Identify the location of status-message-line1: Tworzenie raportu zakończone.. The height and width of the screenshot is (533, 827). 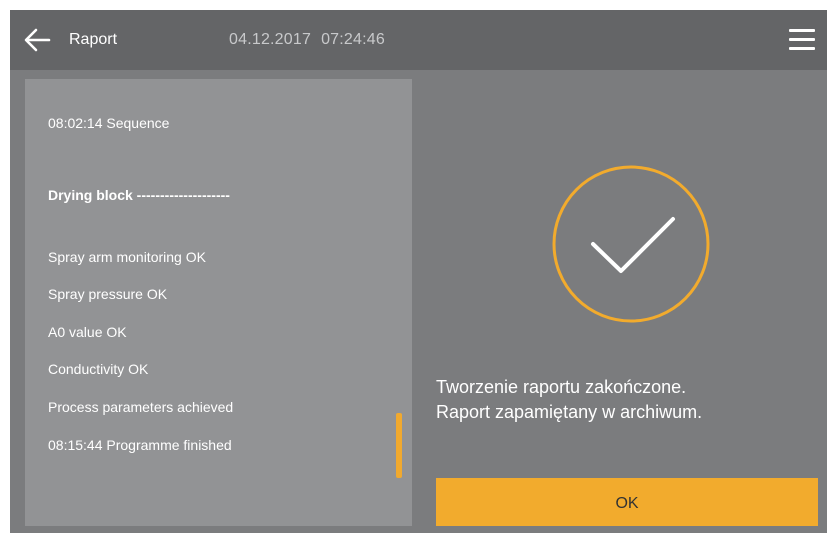
(561, 387).